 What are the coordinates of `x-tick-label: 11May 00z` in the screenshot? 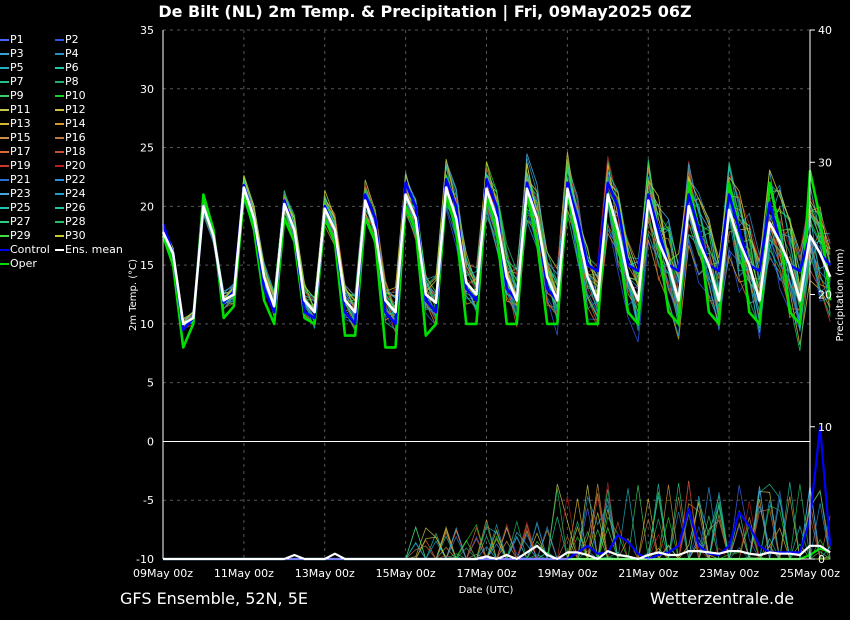 It's located at (244, 573).